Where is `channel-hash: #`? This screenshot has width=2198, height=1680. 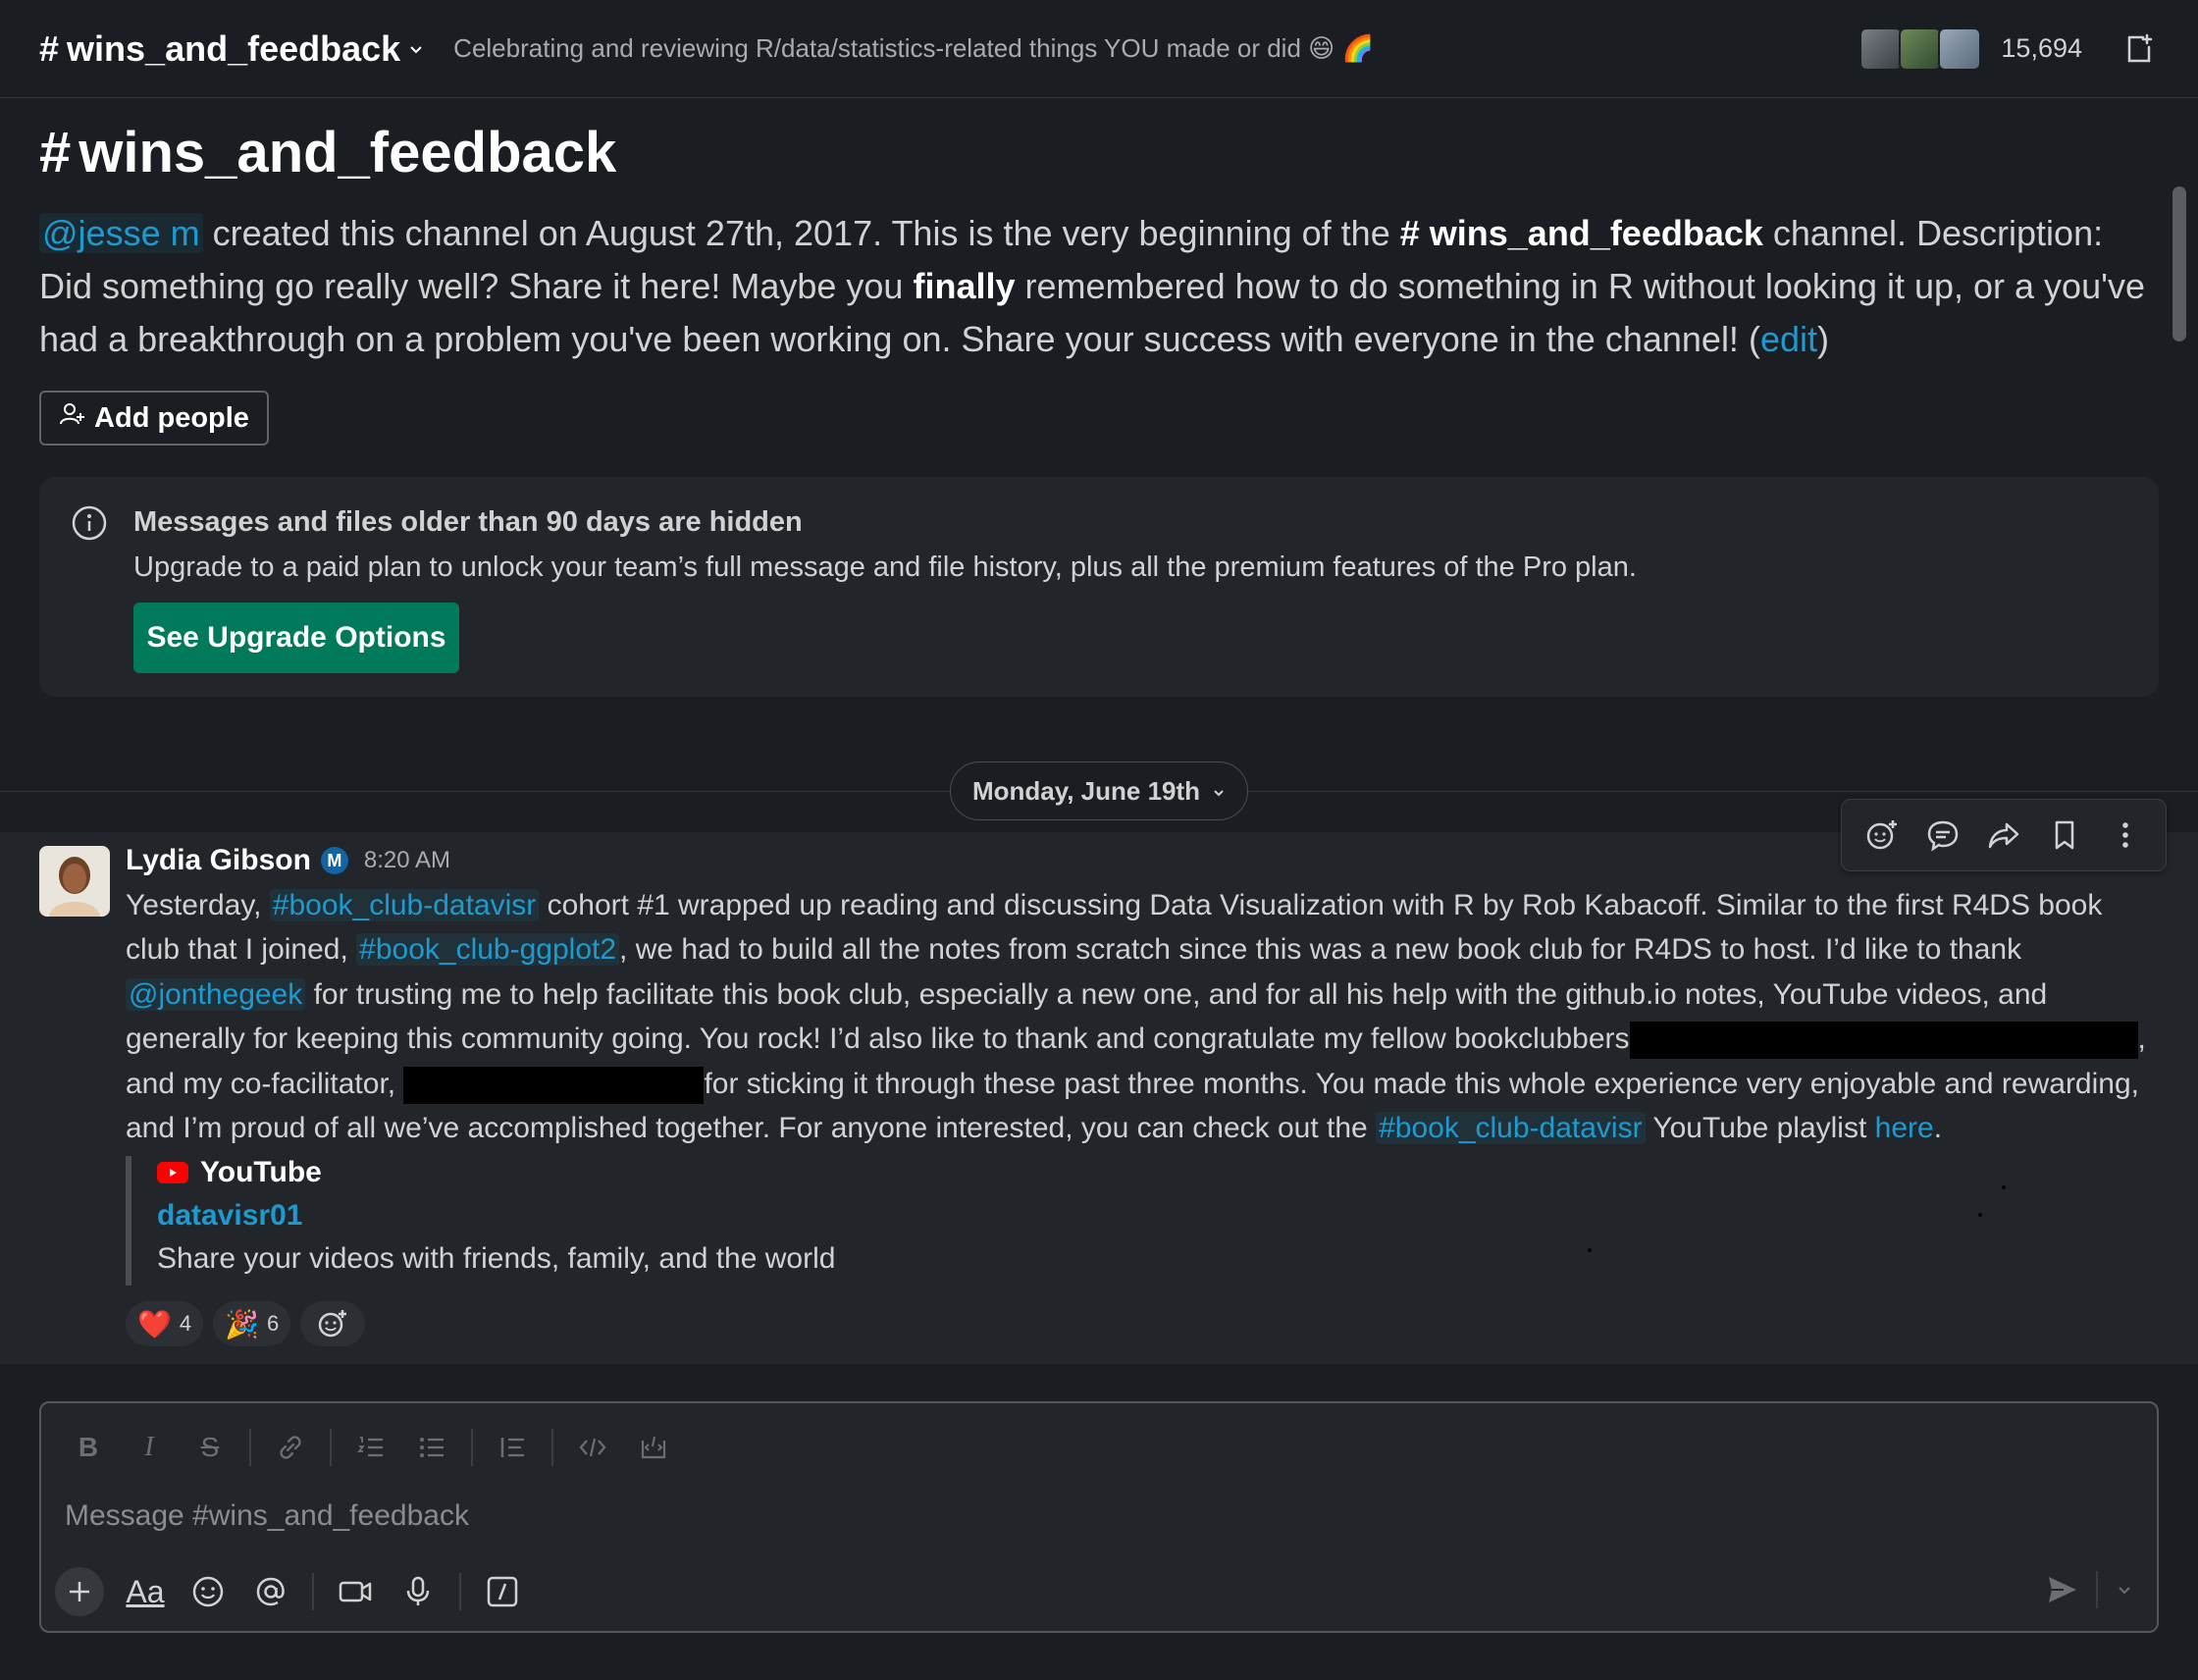 channel-hash: # is located at coordinates (49, 48).